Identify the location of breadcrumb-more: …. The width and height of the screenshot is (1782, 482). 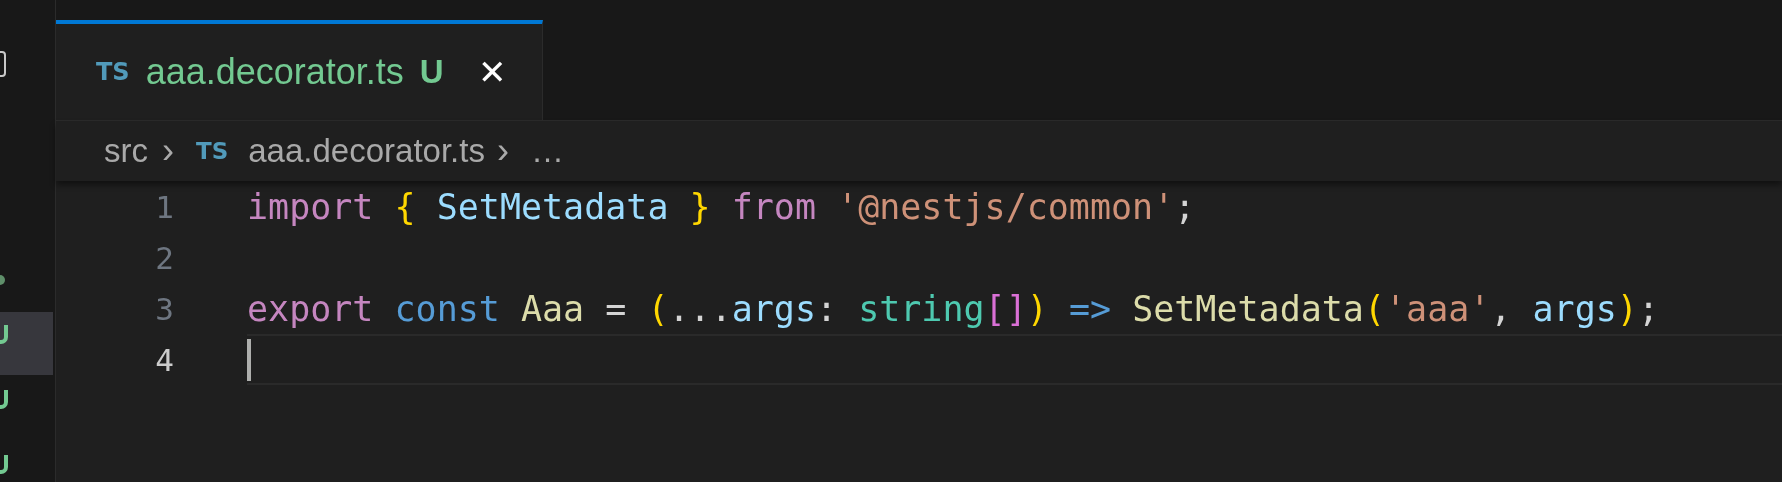
(547, 151).